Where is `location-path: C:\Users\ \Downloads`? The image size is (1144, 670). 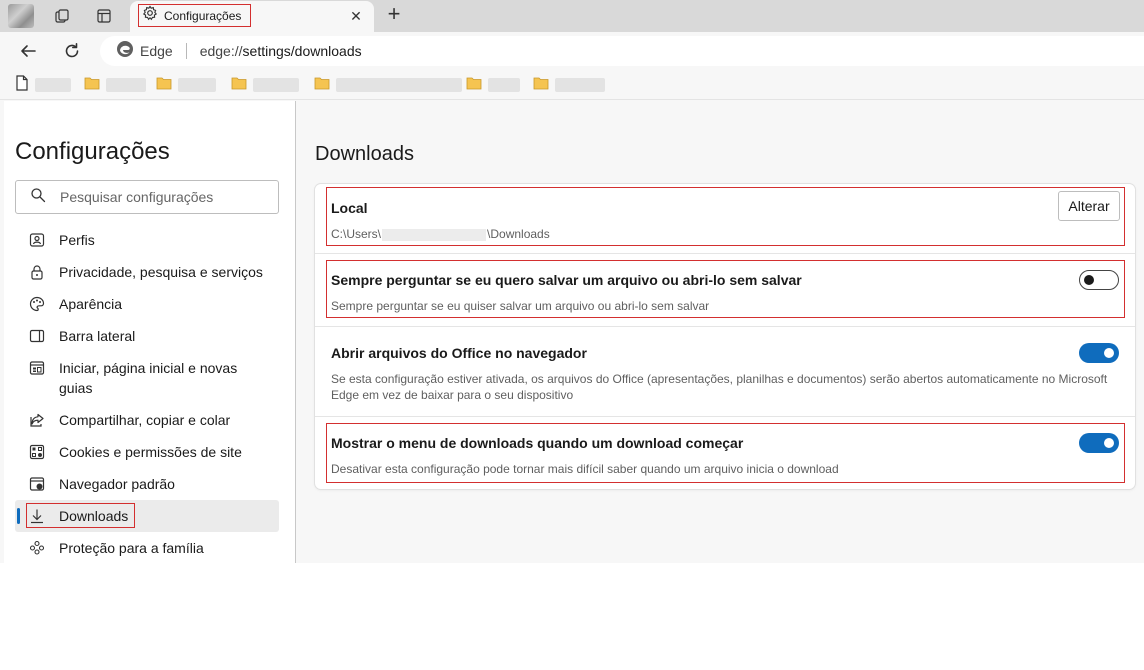
location-path: C:\Users\ \Downloads is located at coordinates (440, 234).